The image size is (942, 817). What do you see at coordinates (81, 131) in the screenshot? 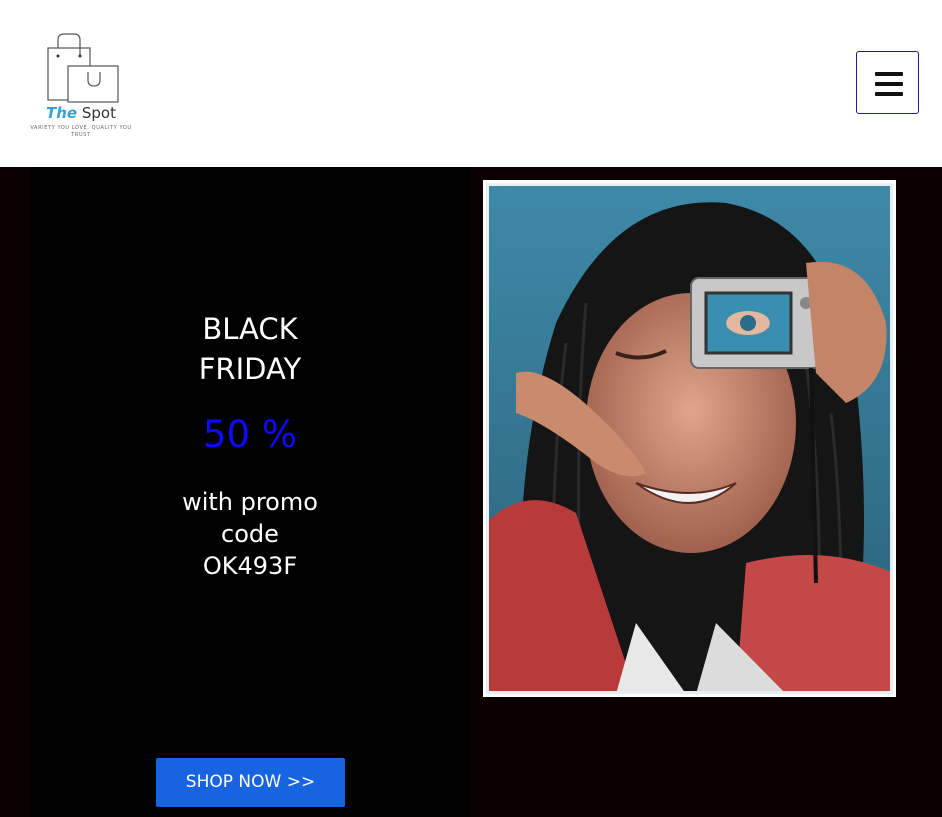
I see `brand-tagline: VARIETY YOU LOVE, QUALITY YOU TRUST` at bounding box center [81, 131].